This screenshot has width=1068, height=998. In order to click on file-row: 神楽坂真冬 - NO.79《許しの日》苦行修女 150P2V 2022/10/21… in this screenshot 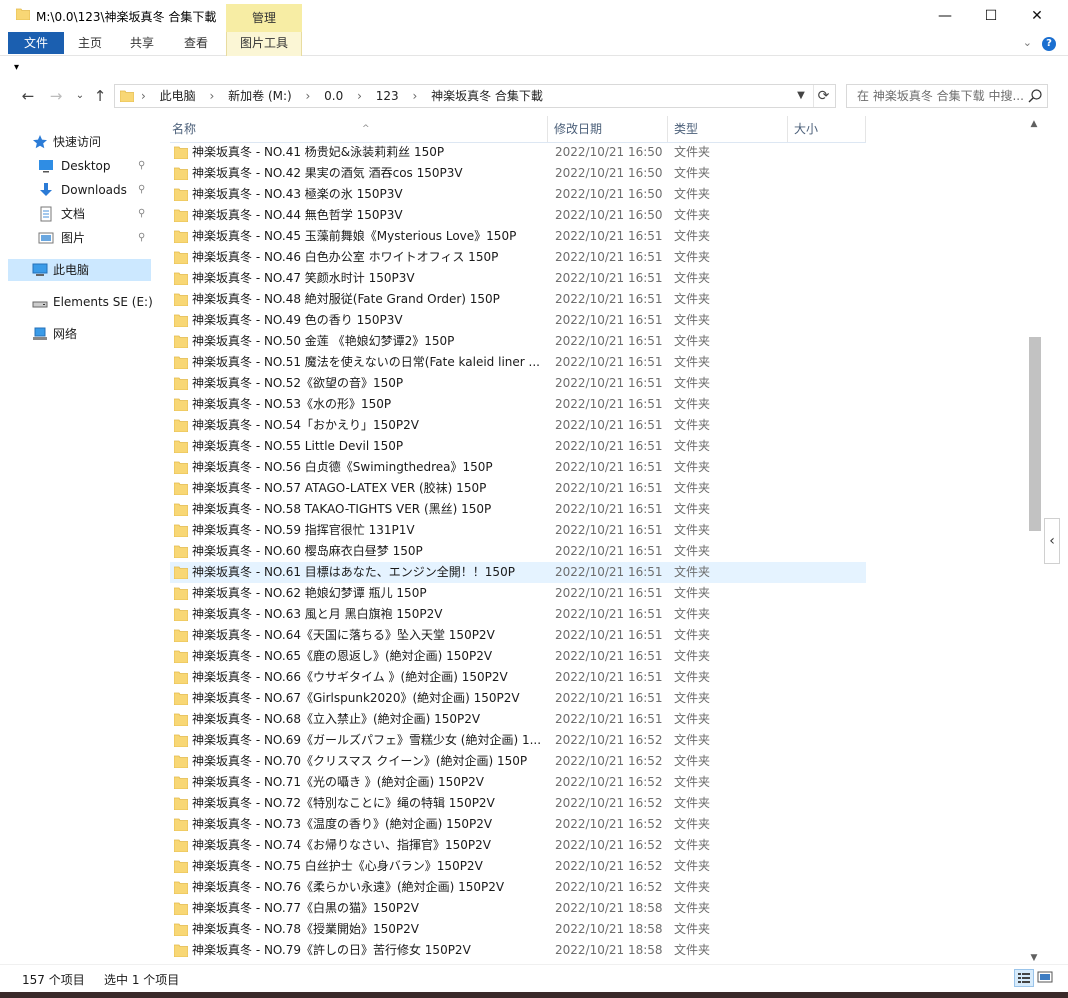, I will do `click(518, 950)`.